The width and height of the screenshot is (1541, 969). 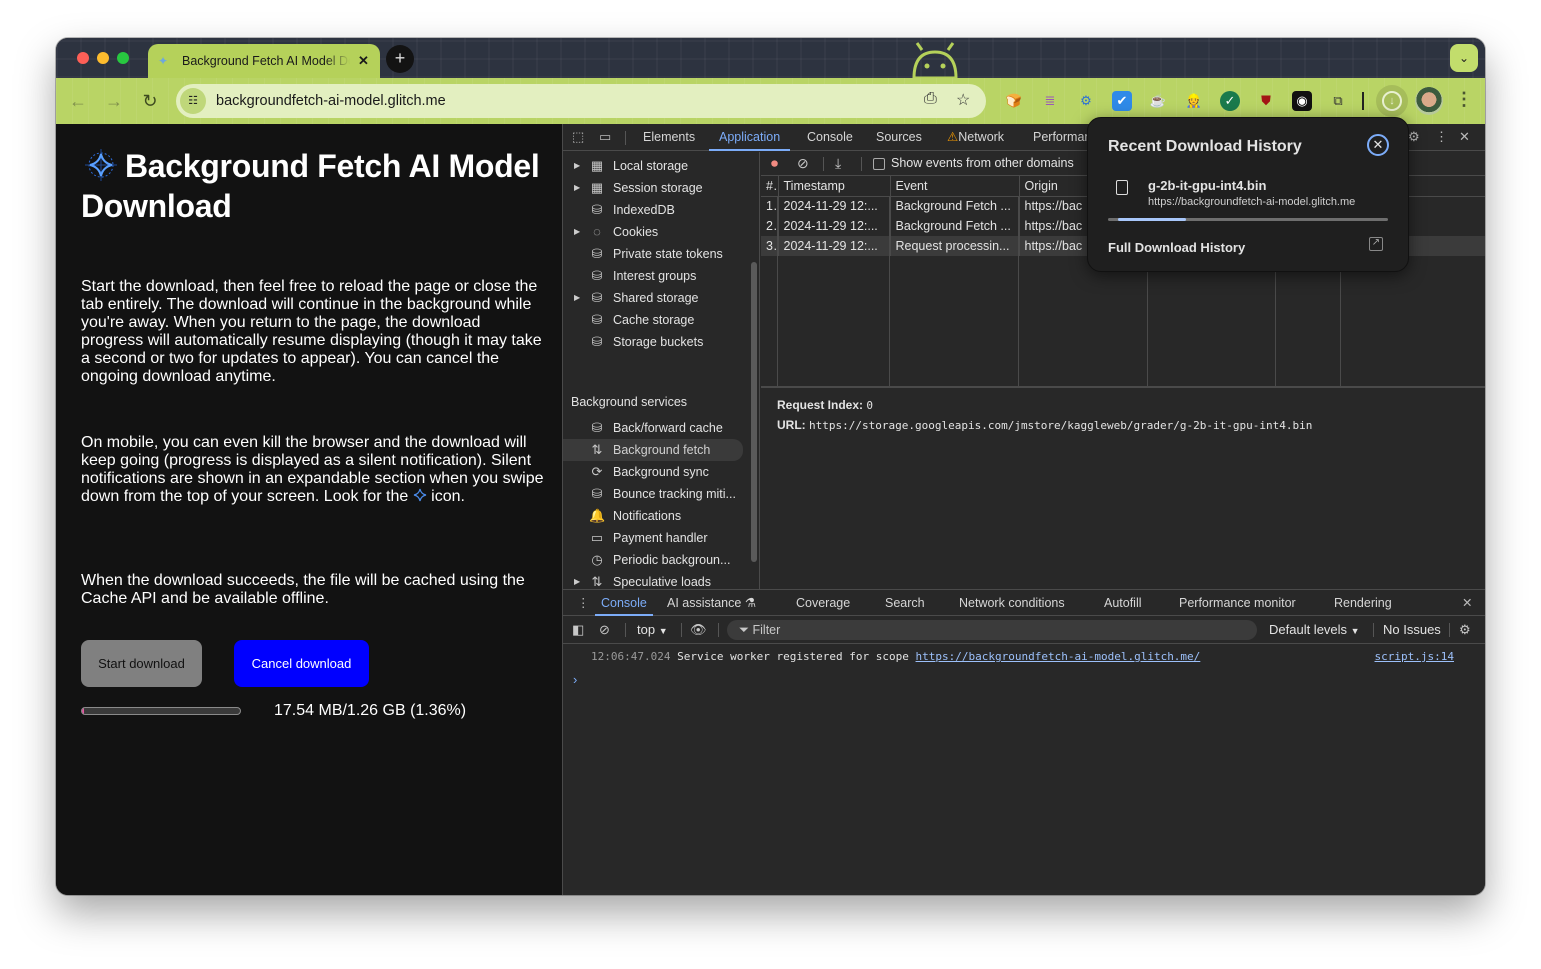 I want to click on drawer-tab-network-conditions: Network conditions, so click(x=1012, y=603).